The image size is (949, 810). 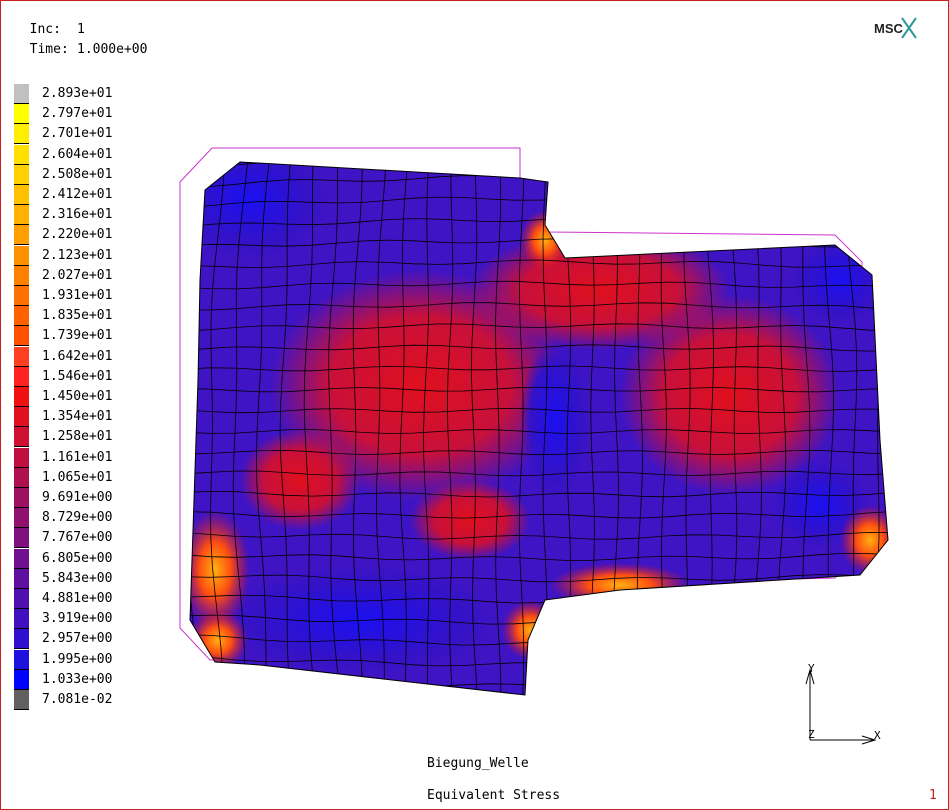 What do you see at coordinates (478, 763) in the screenshot?
I see `job-name: Biegung_Welle` at bounding box center [478, 763].